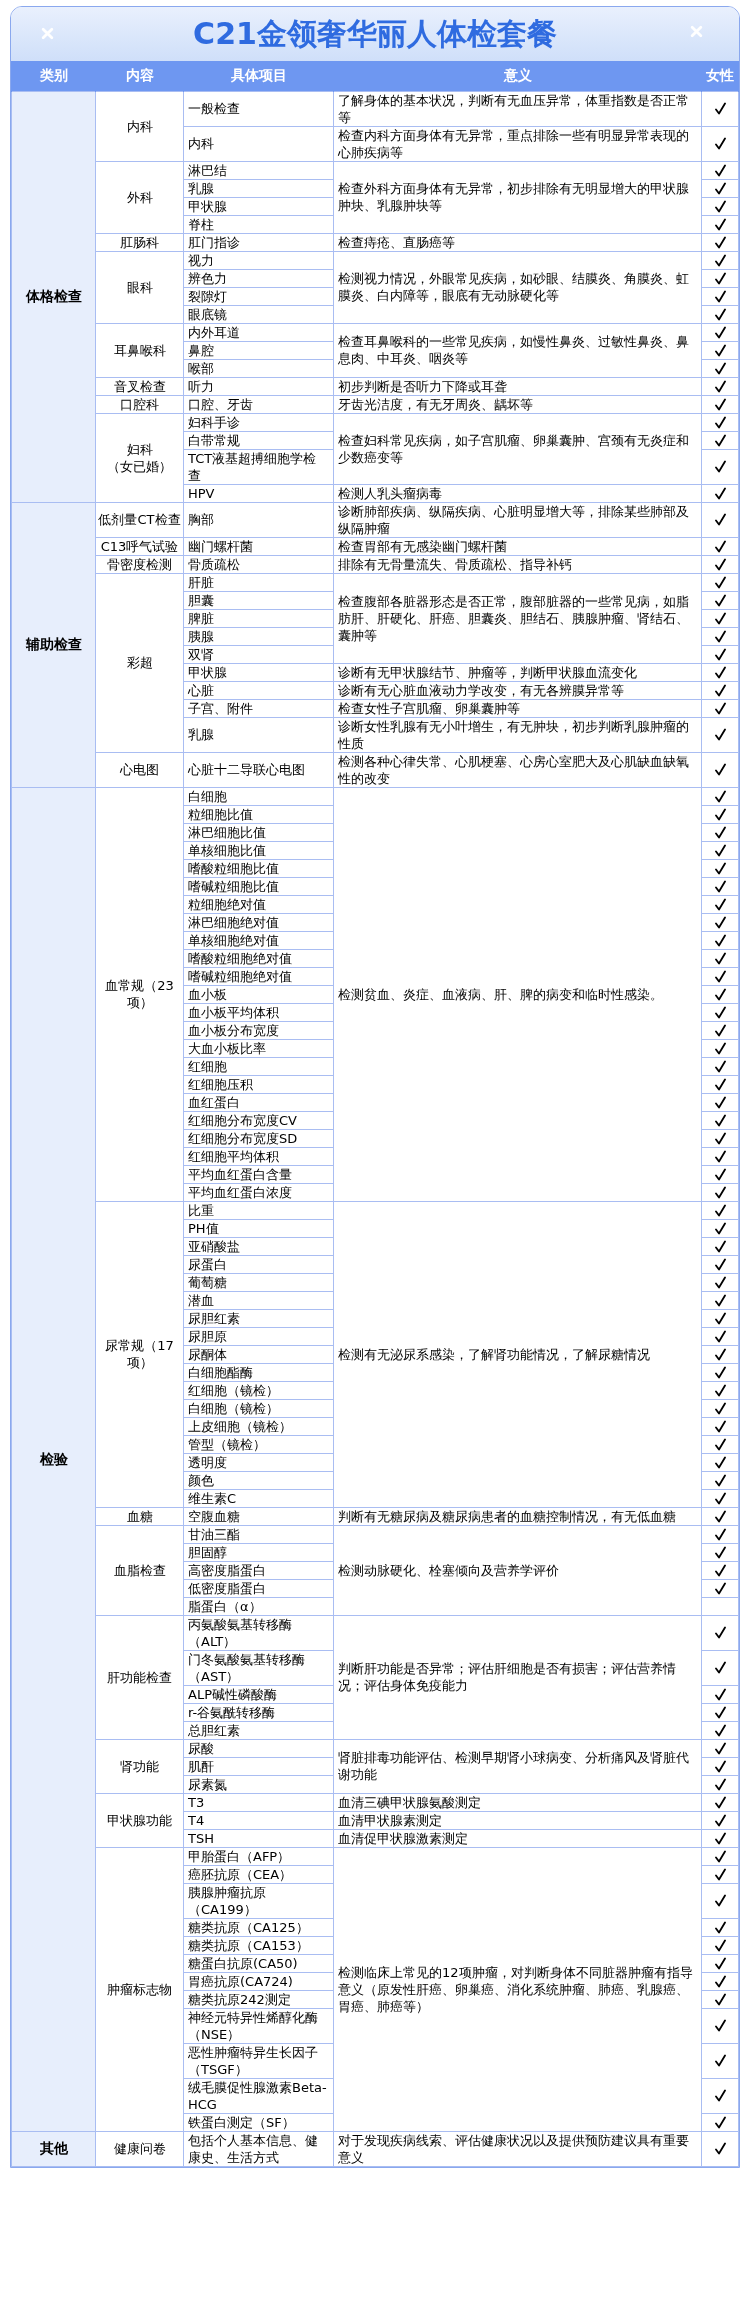  Describe the element at coordinates (258, 708) in the screenshot. I see `item-cell: 子宫、附件` at that location.